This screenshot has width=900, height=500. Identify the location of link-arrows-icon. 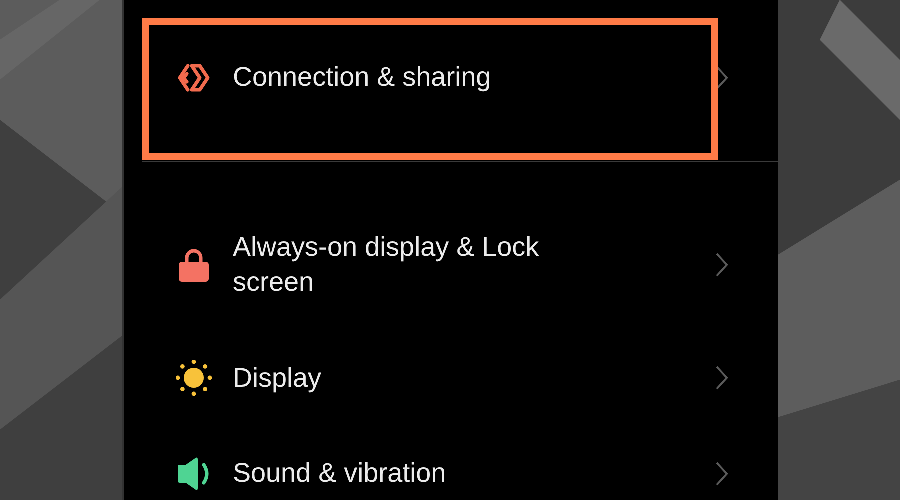
(194, 77).